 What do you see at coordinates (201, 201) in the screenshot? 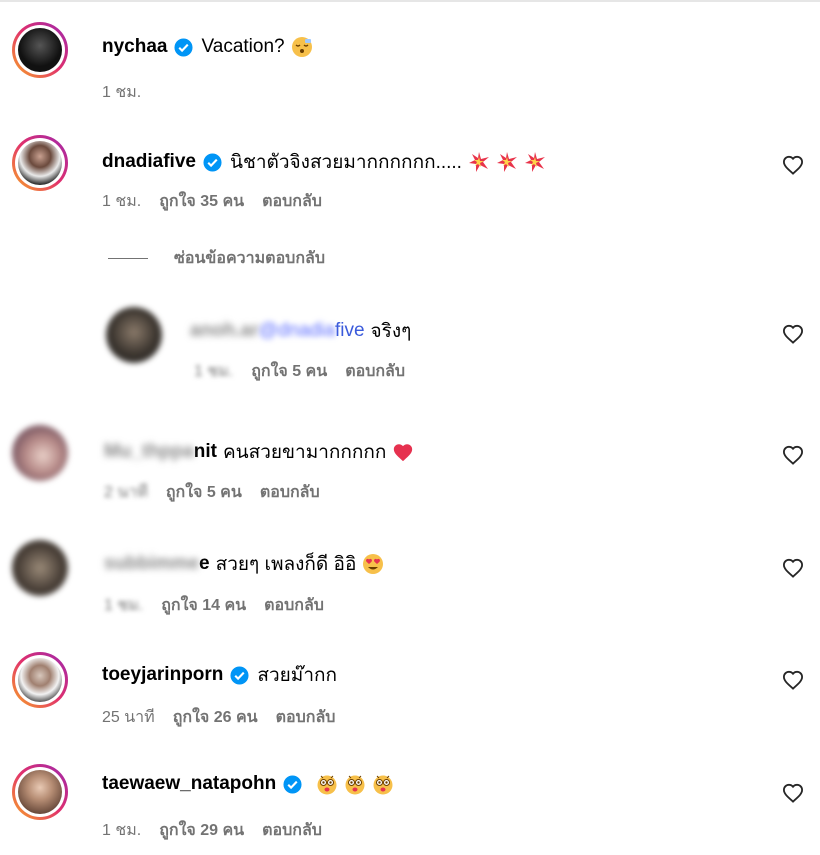
I see `comment-likes: ถูกใจ 35 คน` at bounding box center [201, 201].